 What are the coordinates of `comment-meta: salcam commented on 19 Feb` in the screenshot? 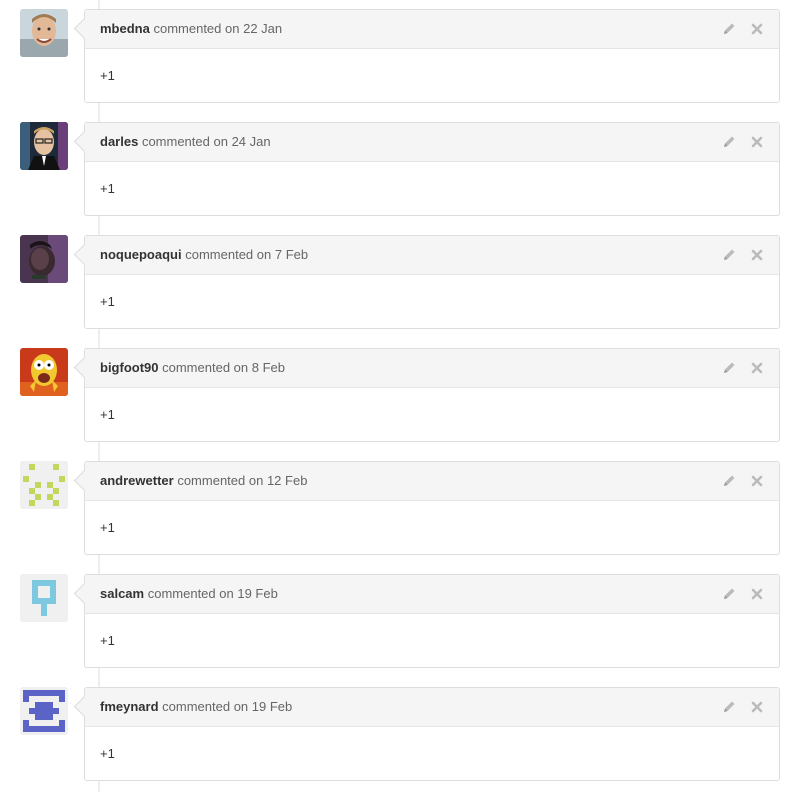 It's located at (189, 593).